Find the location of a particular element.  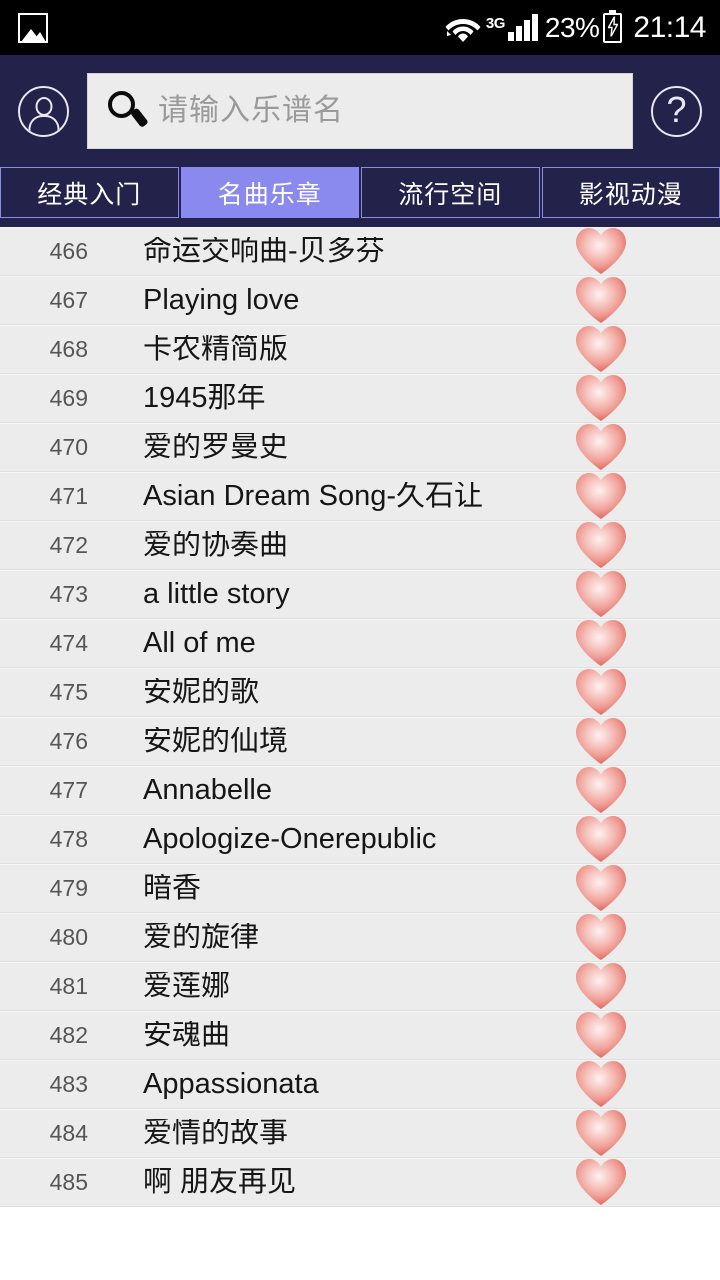

song-title: Appassionata is located at coordinates (231, 1084).